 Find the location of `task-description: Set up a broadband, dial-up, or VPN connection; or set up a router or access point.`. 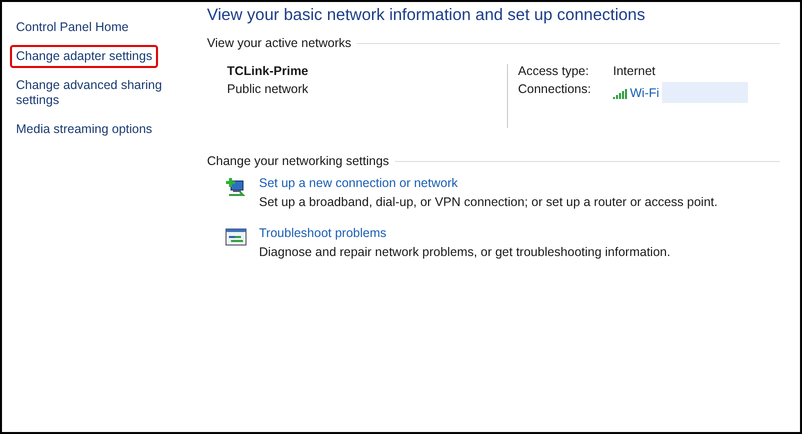

task-description: Set up a broadband, dial-up, or VPN connection; or set up a router or access point. is located at coordinates (488, 202).